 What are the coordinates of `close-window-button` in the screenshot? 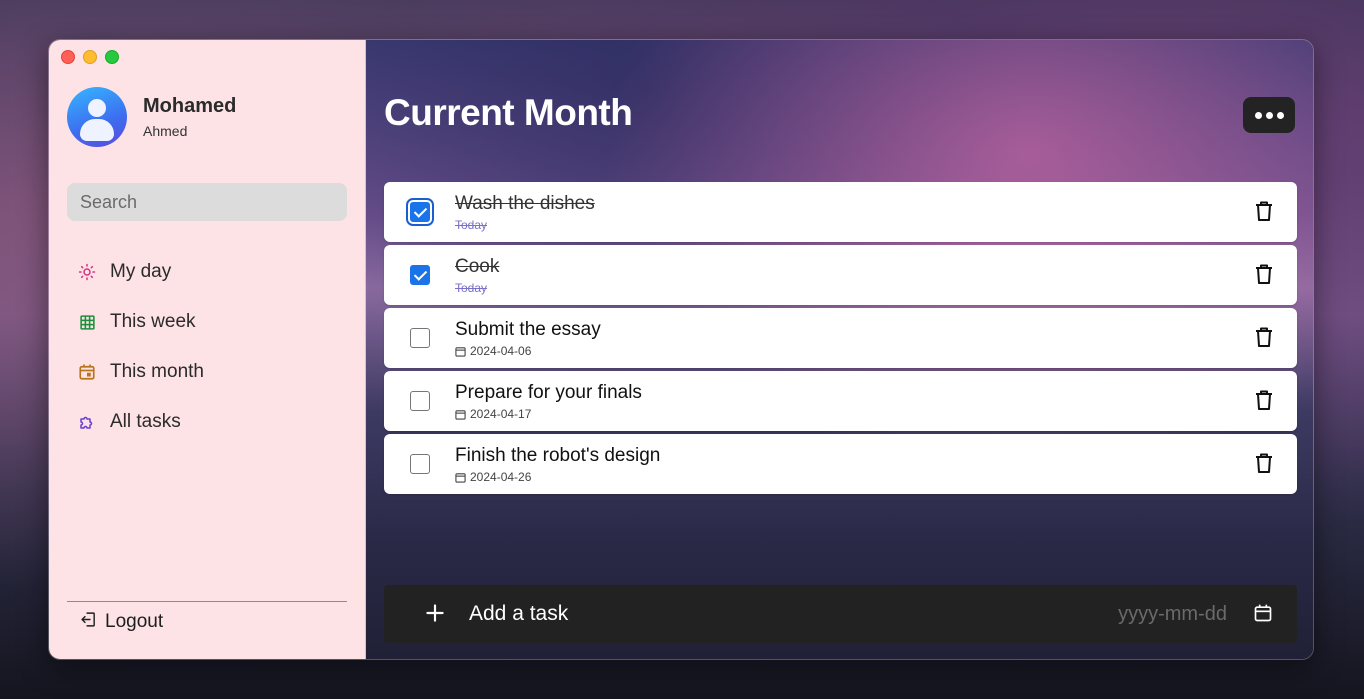 It's located at (68, 57).